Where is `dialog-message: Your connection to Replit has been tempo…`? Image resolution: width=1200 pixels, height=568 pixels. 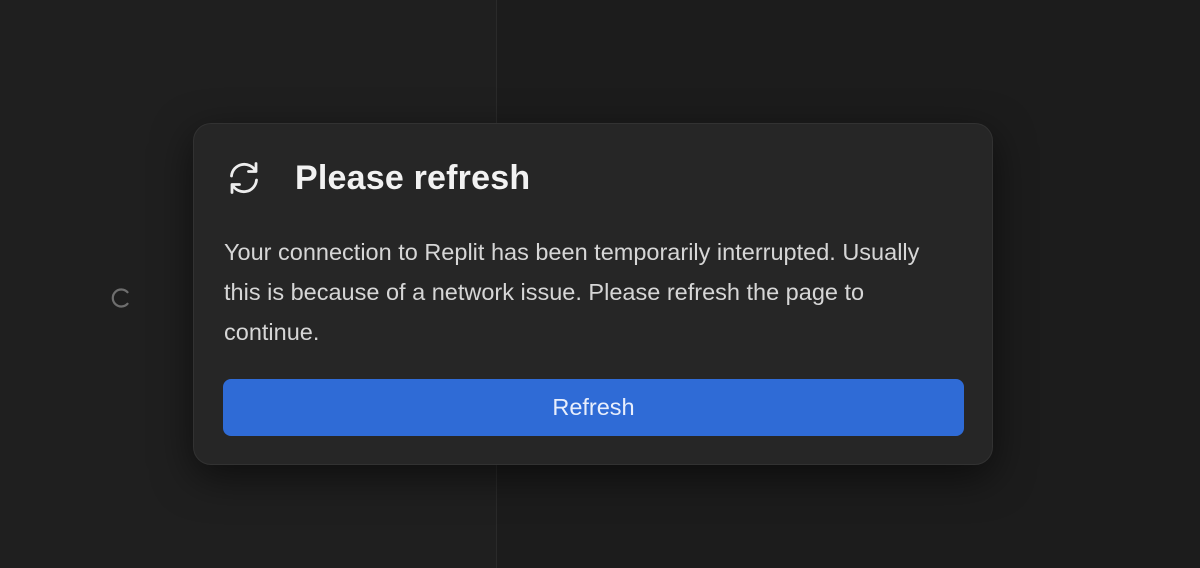
dialog-message: Your connection to Replit has been tempo… is located at coordinates (572, 292).